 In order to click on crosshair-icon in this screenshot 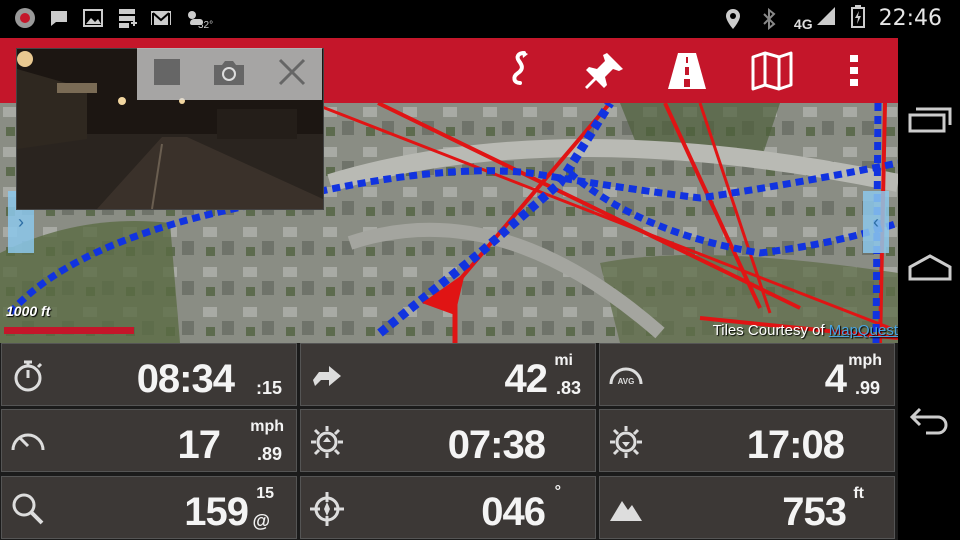, I will do `click(327, 509)`.